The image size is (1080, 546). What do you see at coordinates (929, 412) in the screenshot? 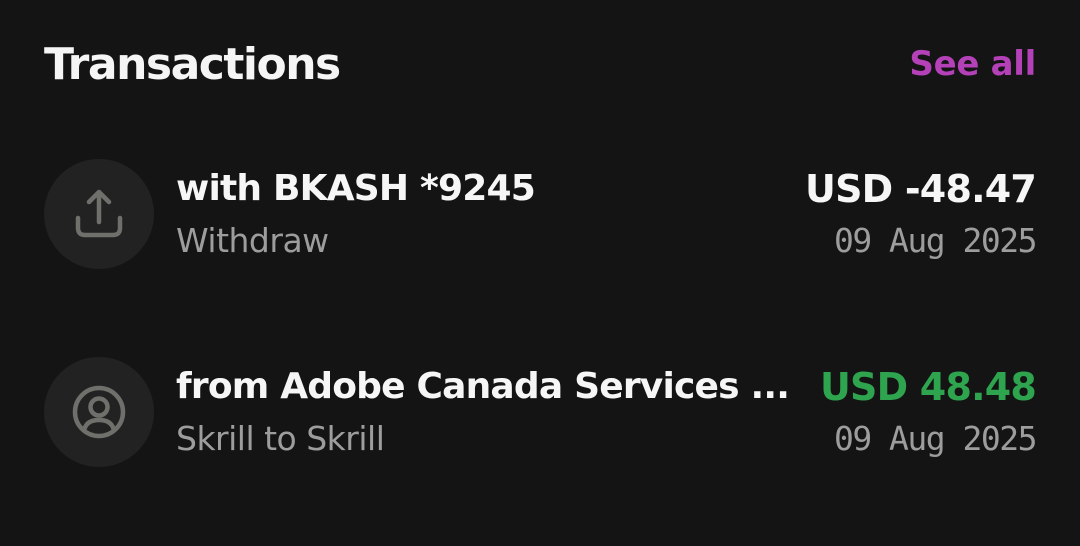
I see `transaction-meta: USD 48.48 09 Aug 2025` at bounding box center [929, 412].